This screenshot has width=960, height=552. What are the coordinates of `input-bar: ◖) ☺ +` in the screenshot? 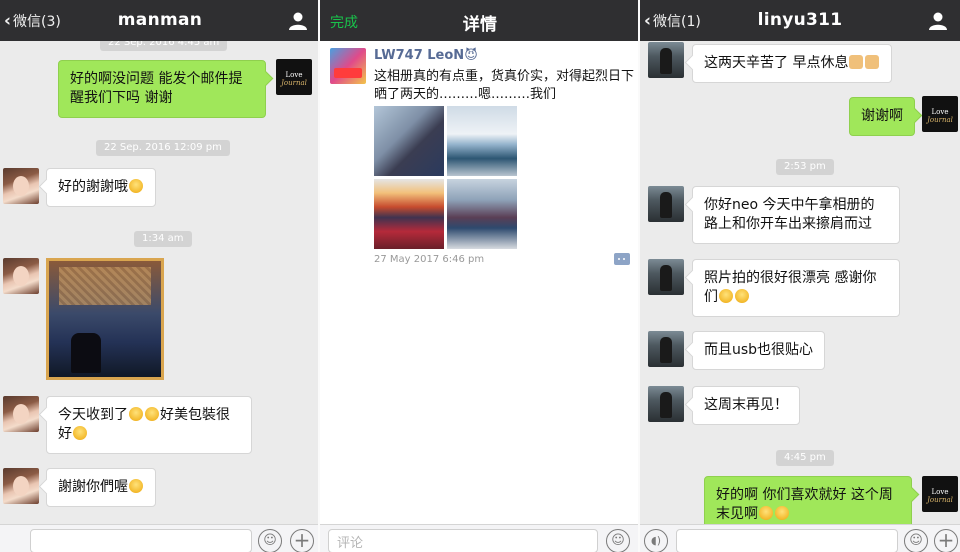 It's located at (800, 538).